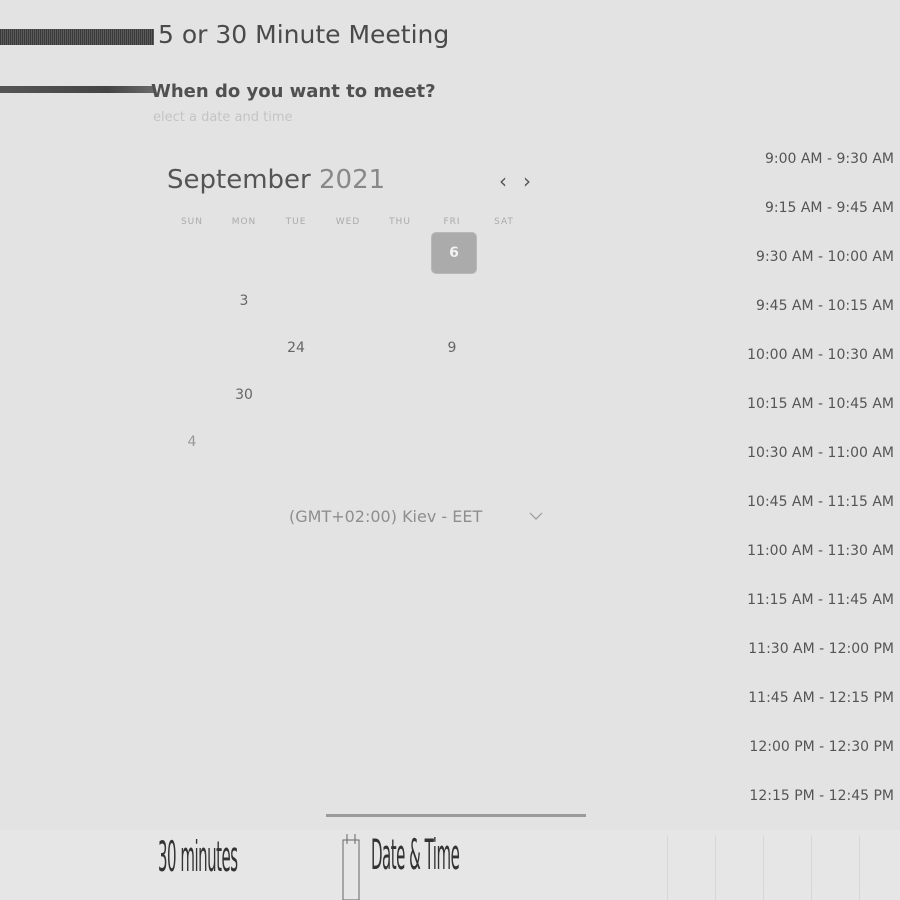  Describe the element at coordinates (415, 855) in the screenshot. I see `tab-date-time: Date & Time` at that location.